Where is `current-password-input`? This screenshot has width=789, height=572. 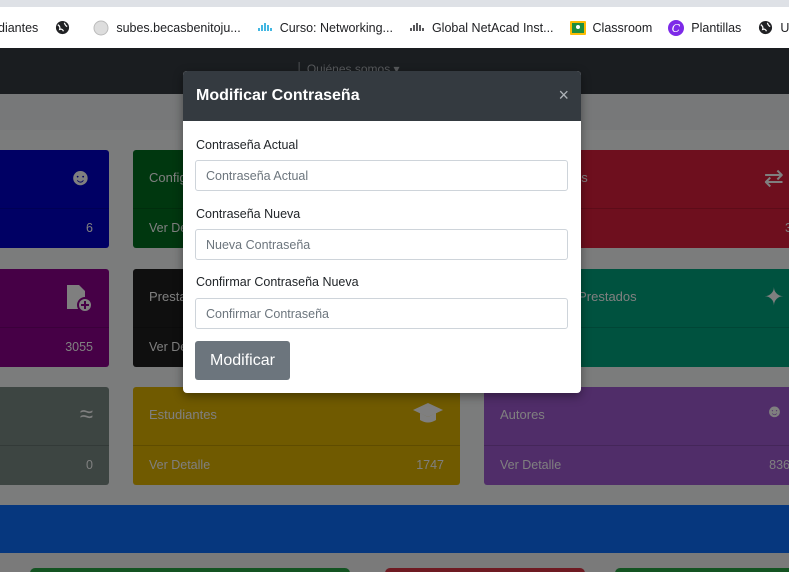 current-password-input is located at coordinates (381, 175).